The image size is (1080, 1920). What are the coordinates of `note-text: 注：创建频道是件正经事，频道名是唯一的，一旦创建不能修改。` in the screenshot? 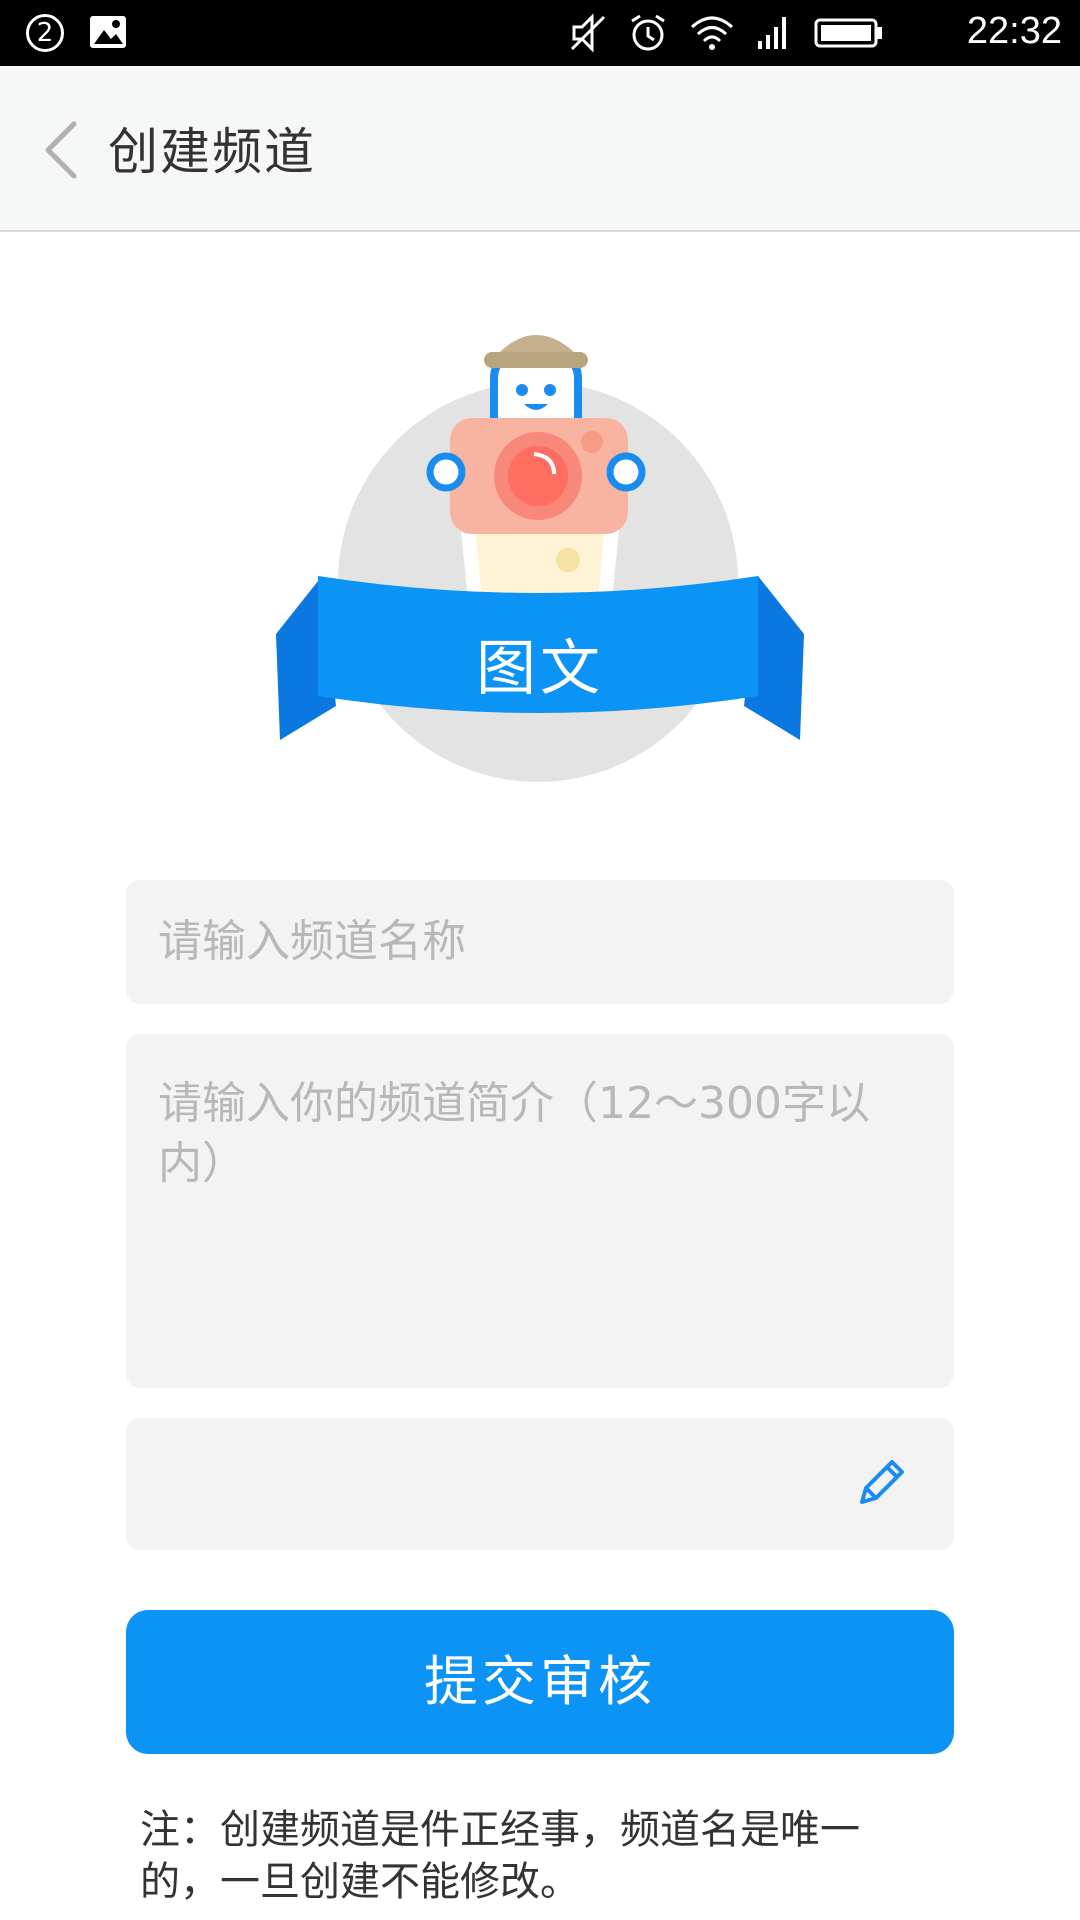 It's located at (500, 1856).